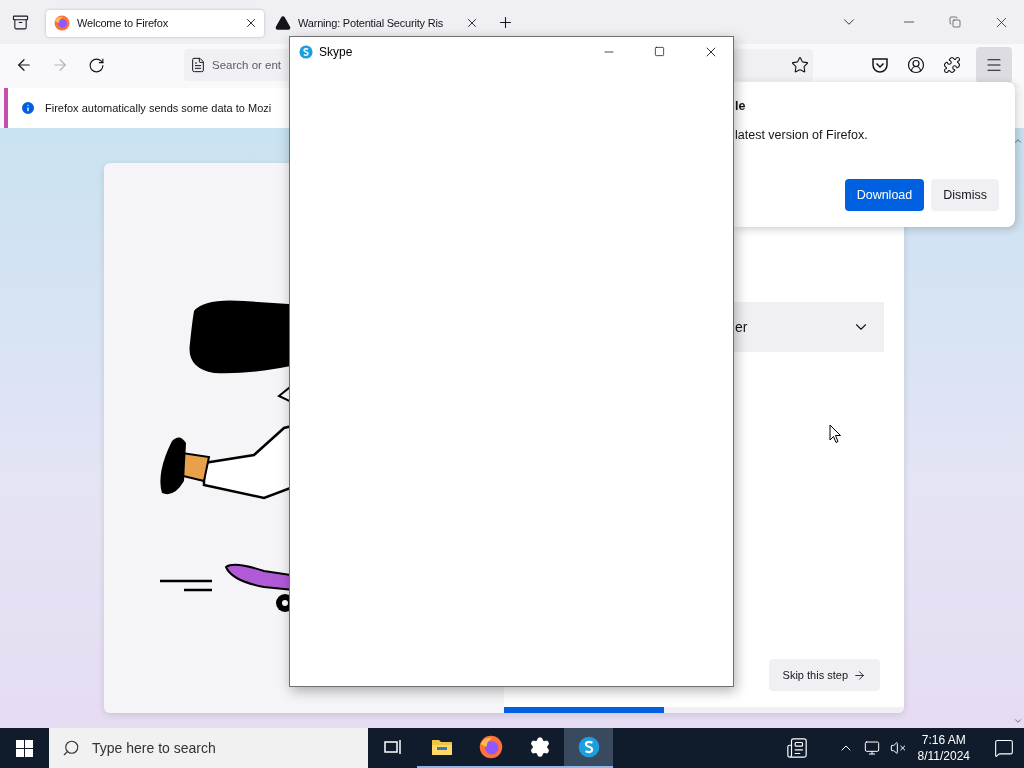 The width and height of the screenshot is (1024, 768). What do you see at coordinates (943, 748) in the screenshot?
I see `clock: 7:16 AM 8/11/2024` at bounding box center [943, 748].